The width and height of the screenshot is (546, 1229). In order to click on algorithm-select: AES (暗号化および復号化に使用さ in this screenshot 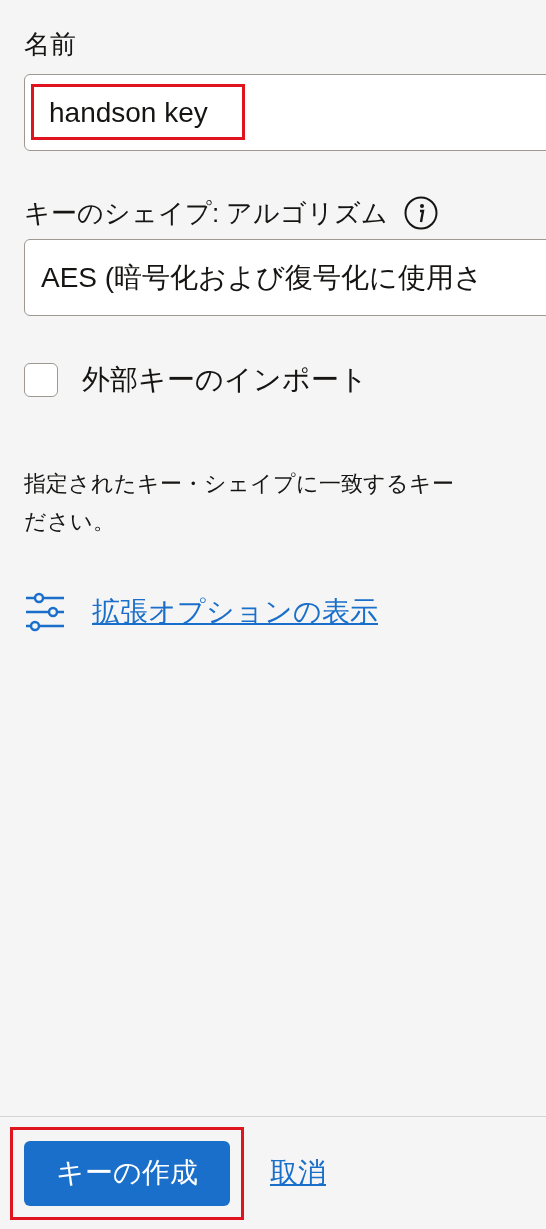, I will do `click(285, 277)`.